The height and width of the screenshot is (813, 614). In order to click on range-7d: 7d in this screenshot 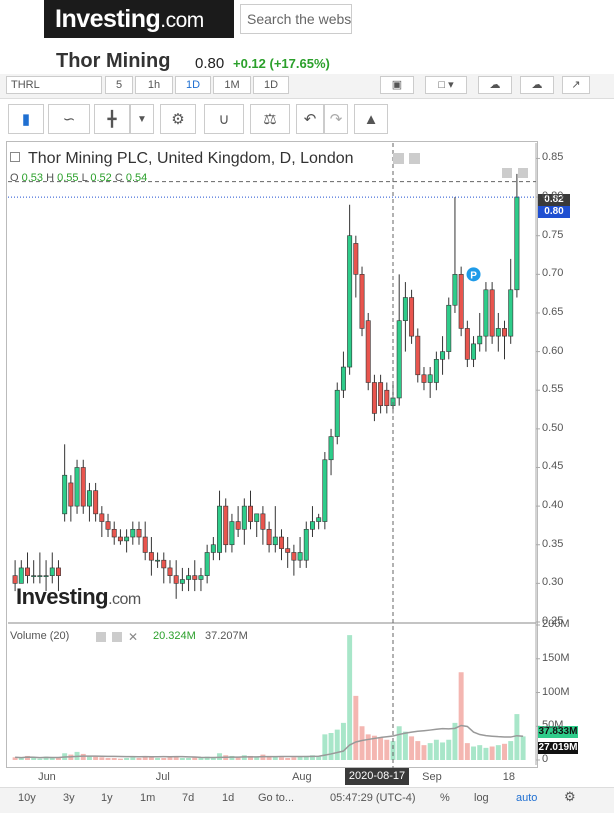, I will do `click(188, 798)`.